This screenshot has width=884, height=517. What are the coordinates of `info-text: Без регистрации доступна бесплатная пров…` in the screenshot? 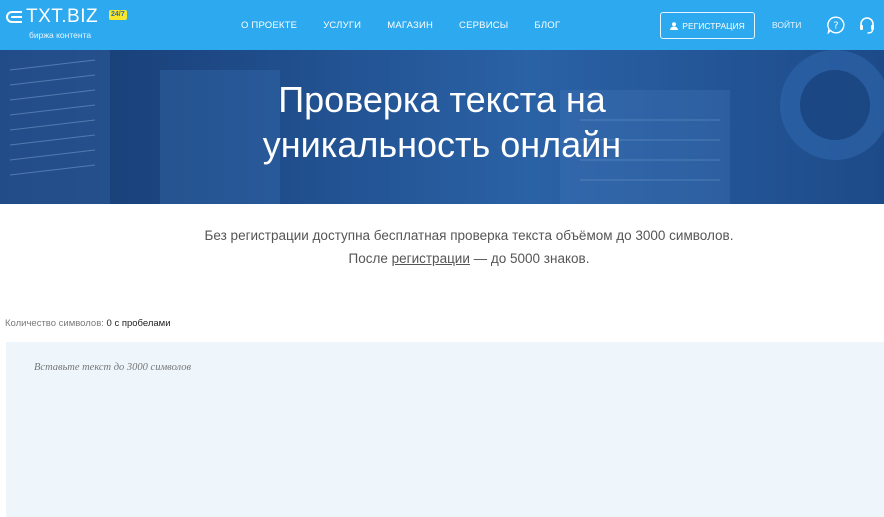 It's located at (442, 247).